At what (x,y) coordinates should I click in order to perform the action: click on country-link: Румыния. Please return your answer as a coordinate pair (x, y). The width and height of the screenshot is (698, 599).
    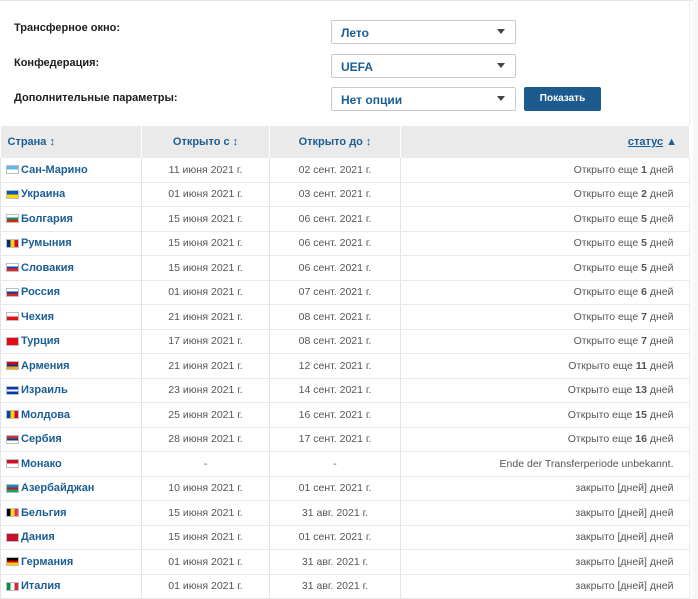
    Looking at the image, I should click on (46, 243).